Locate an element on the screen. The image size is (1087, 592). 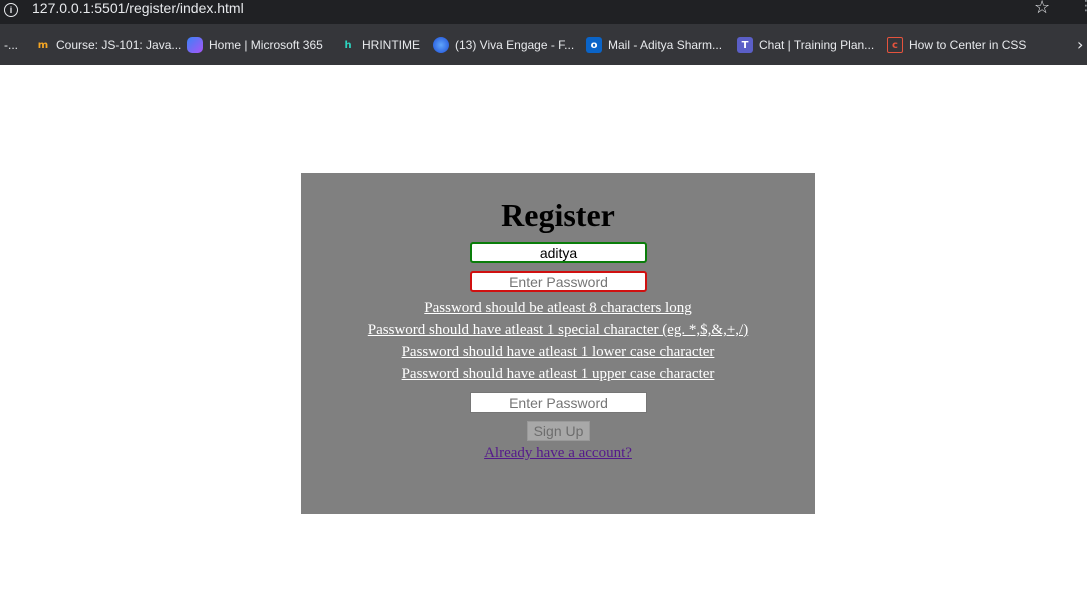
course-icon: m is located at coordinates (43, 45).